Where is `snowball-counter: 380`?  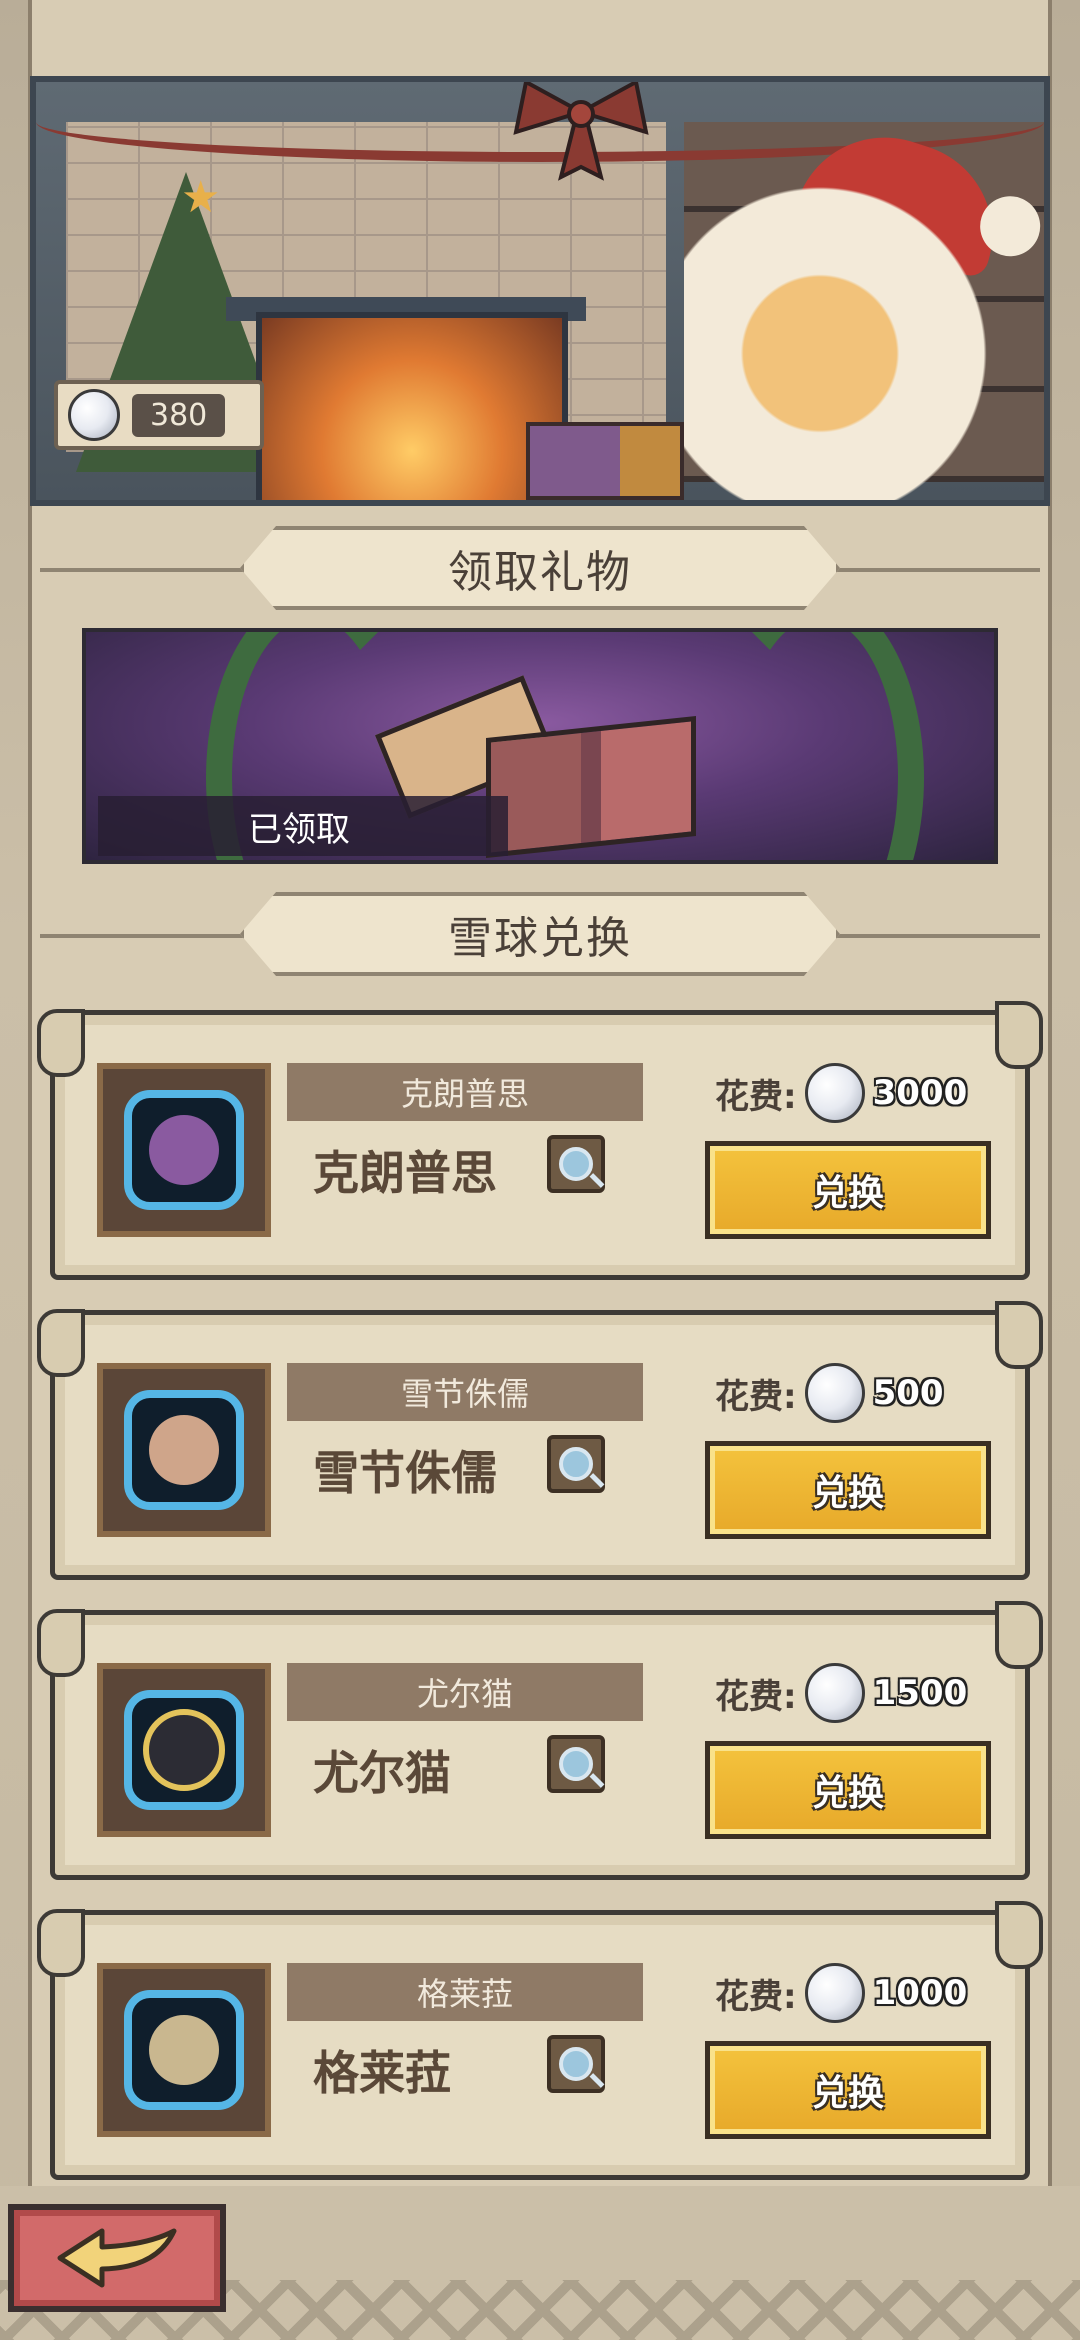 snowball-counter: 380 is located at coordinates (159, 415).